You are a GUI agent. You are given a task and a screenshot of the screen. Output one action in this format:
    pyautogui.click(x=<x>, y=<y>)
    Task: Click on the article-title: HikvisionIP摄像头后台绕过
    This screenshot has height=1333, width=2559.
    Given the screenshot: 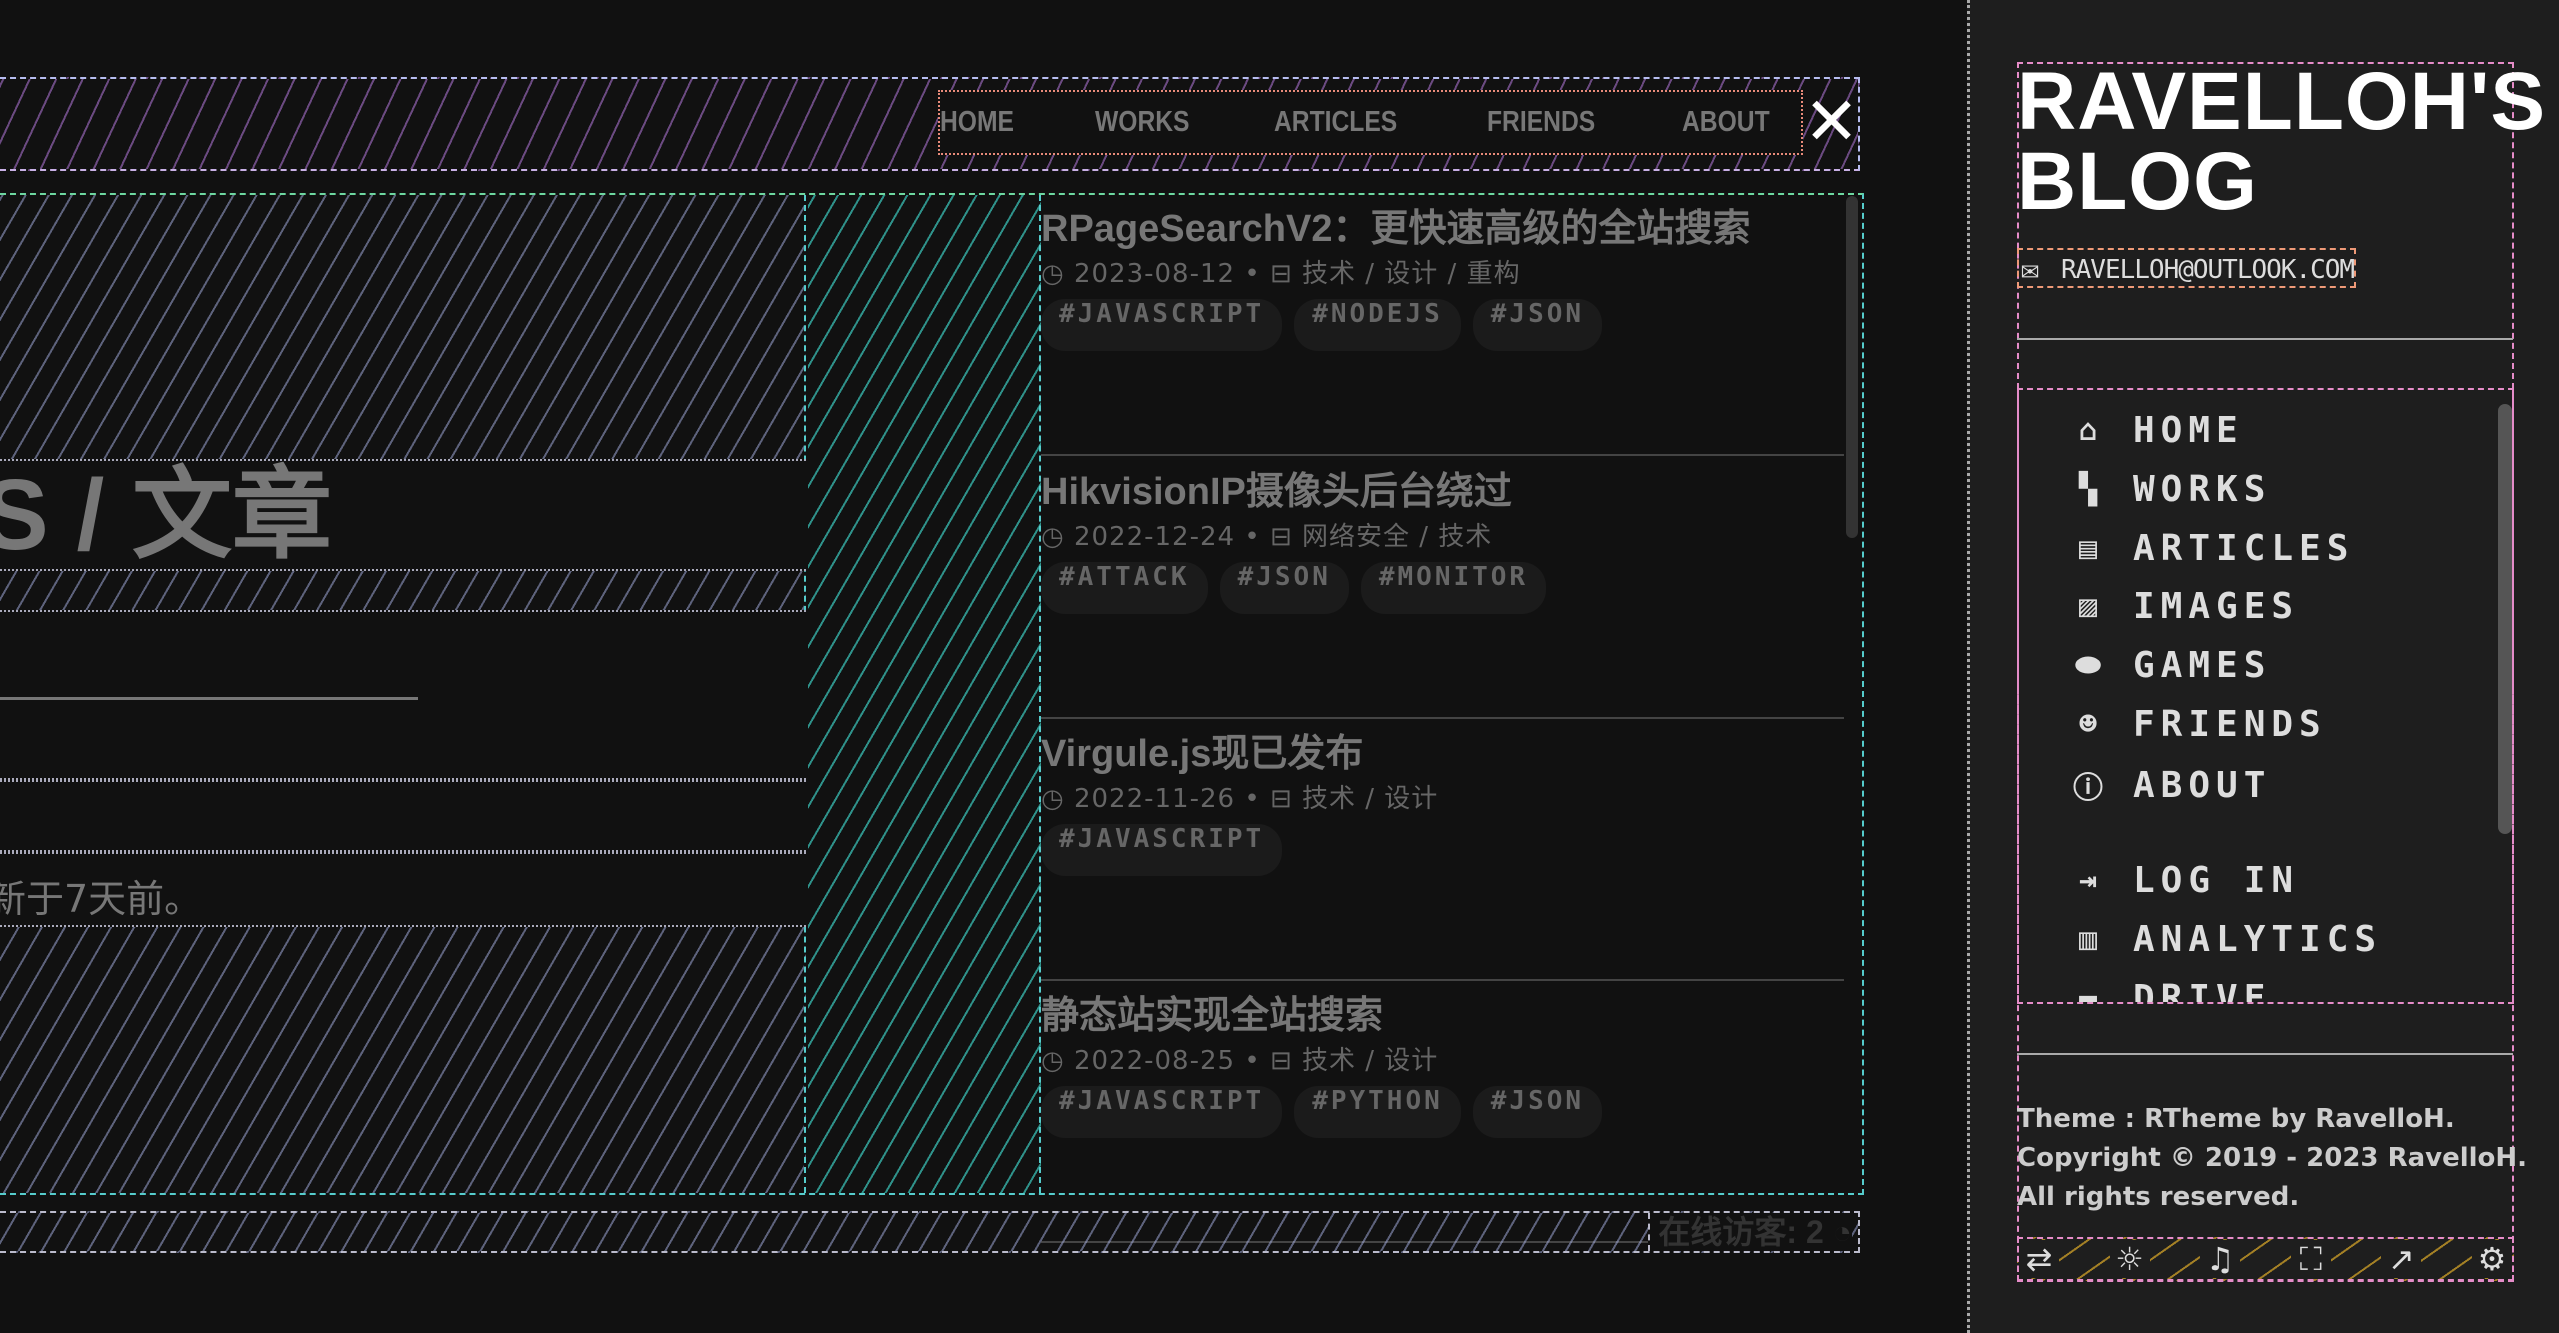 What is the action you would take?
    pyautogui.click(x=1276, y=487)
    